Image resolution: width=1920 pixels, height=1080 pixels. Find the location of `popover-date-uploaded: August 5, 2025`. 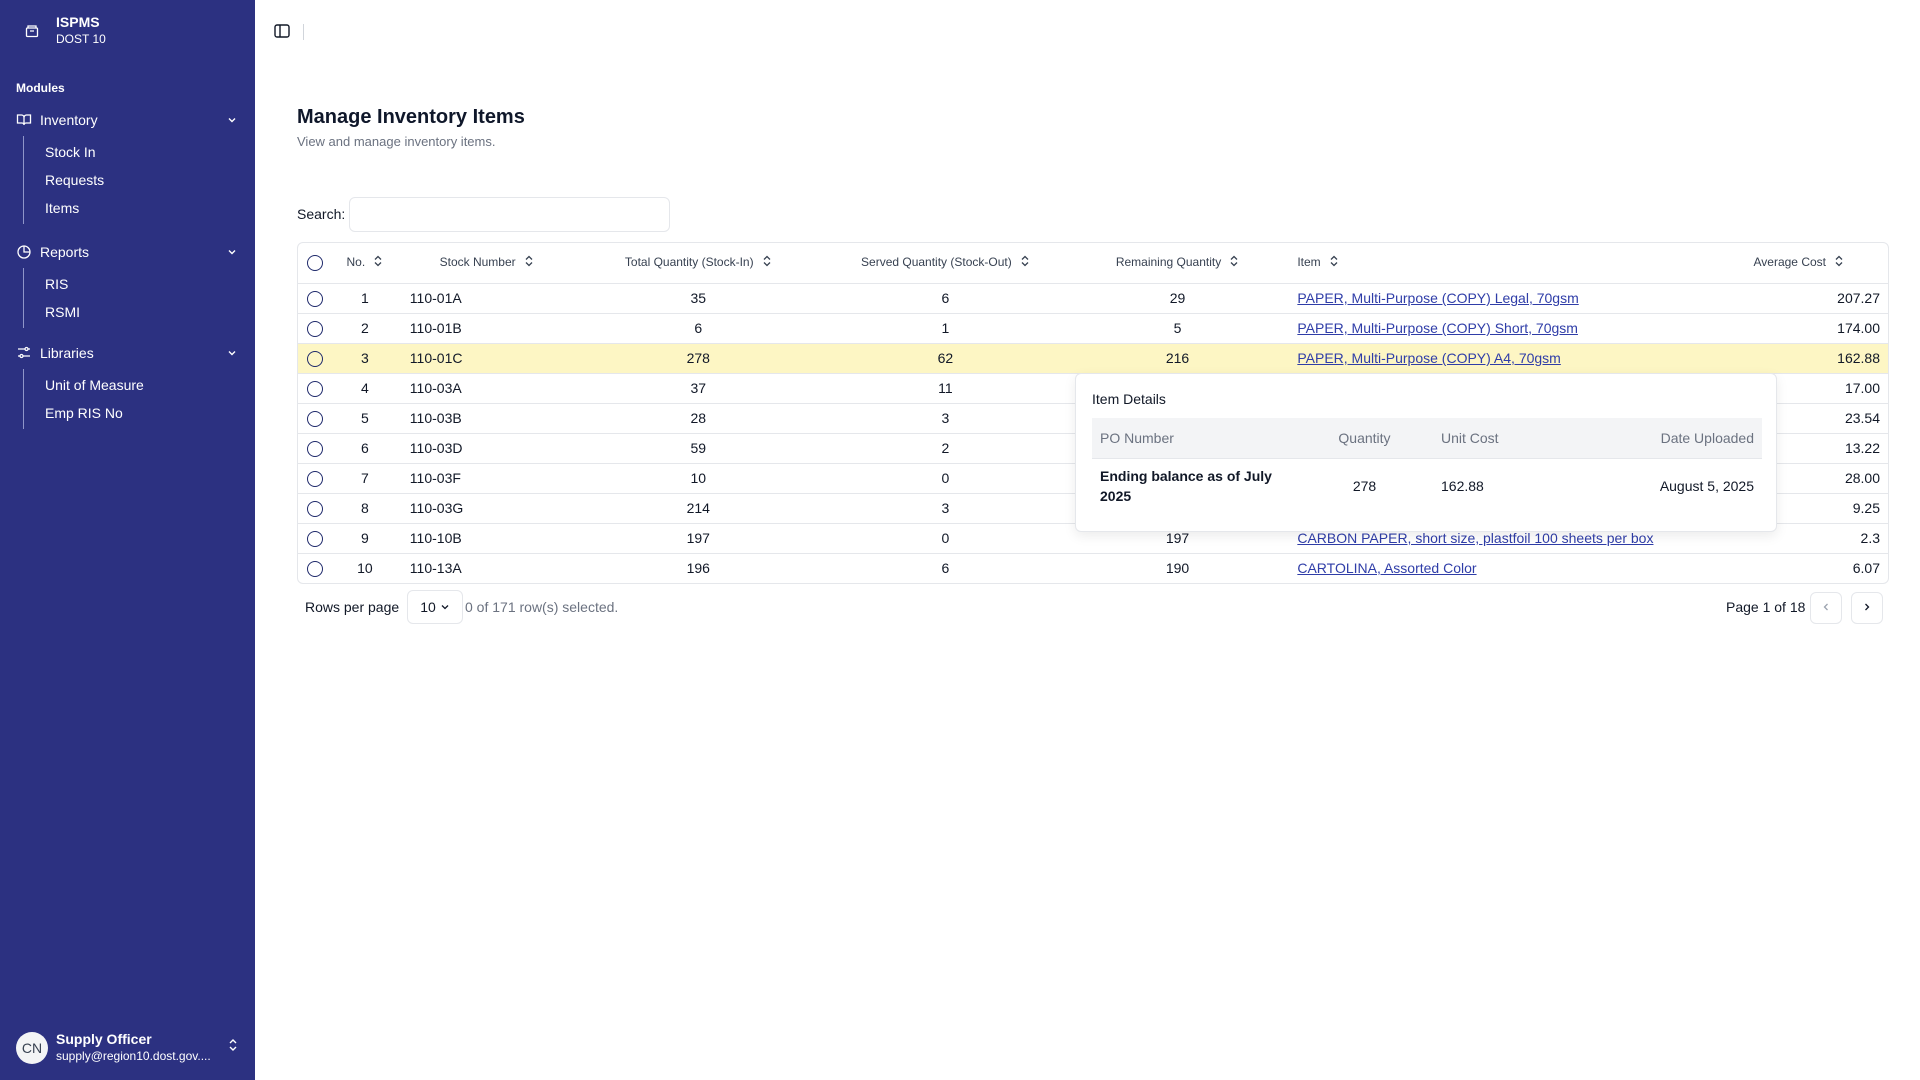

popover-date-uploaded: August 5, 2025 is located at coordinates (1706, 486).